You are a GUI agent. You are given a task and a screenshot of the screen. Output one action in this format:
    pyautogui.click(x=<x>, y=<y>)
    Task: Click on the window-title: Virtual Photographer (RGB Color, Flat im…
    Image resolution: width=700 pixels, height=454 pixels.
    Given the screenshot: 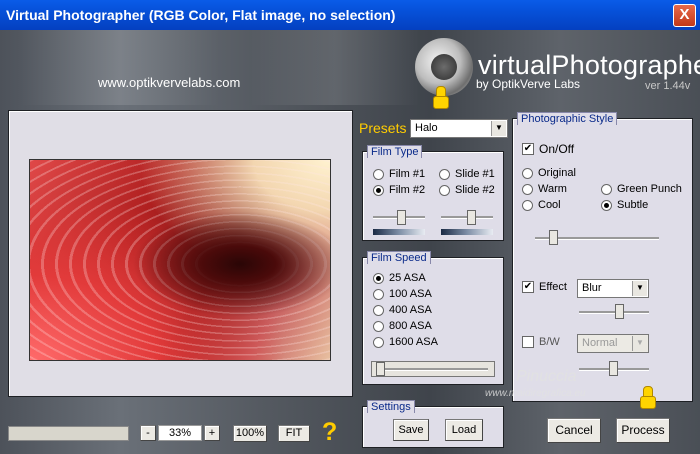 What is the action you would take?
    pyautogui.click(x=201, y=15)
    